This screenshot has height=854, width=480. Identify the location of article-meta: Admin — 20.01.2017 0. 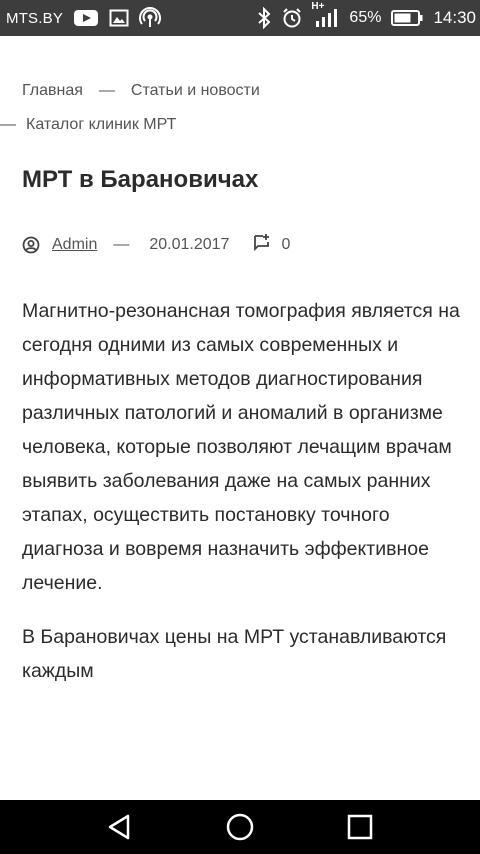
(156, 244).